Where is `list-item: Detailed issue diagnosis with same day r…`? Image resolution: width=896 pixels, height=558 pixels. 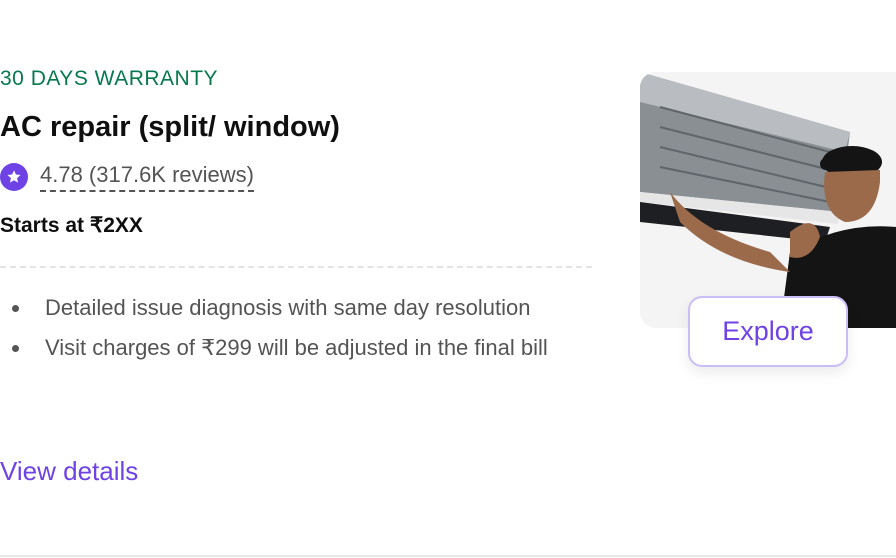
list-item: Detailed issue diagnosis with same day r… is located at coordinates (280, 308).